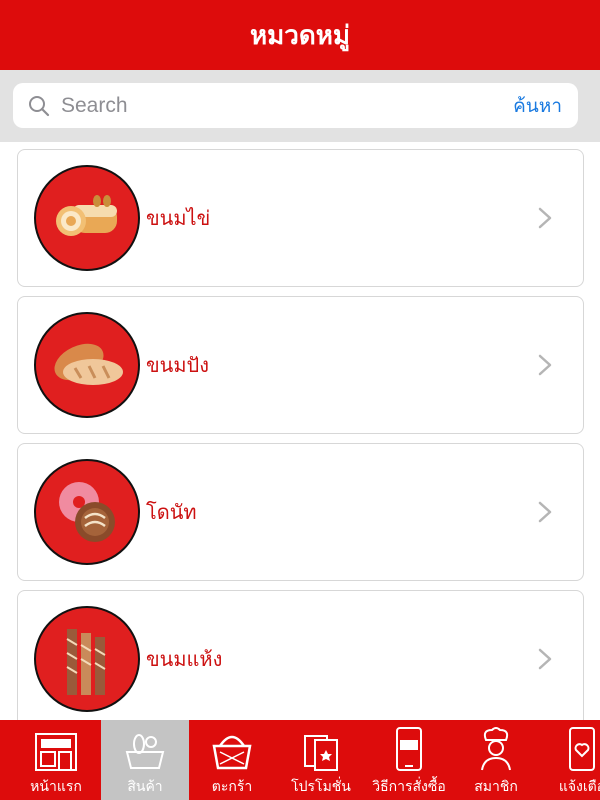 Image resolution: width=600 pixels, height=800 pixels. What do you see at coordinates (540, 106) in the screenshot?
I see `search-button: ค้นหา` at bounding box center [540, 106].